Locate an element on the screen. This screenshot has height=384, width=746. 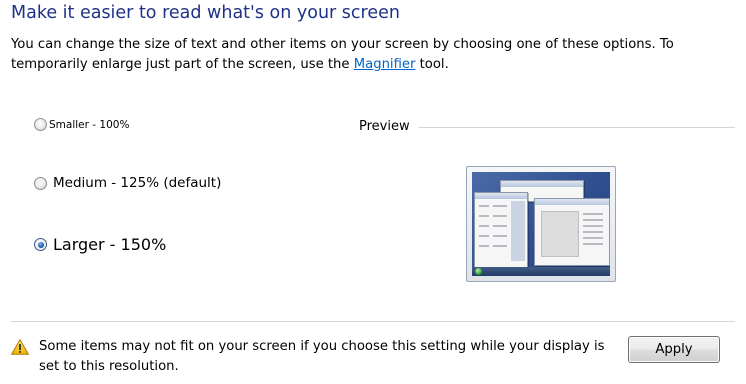
preview-monitor is located at coordinates (541, 224).